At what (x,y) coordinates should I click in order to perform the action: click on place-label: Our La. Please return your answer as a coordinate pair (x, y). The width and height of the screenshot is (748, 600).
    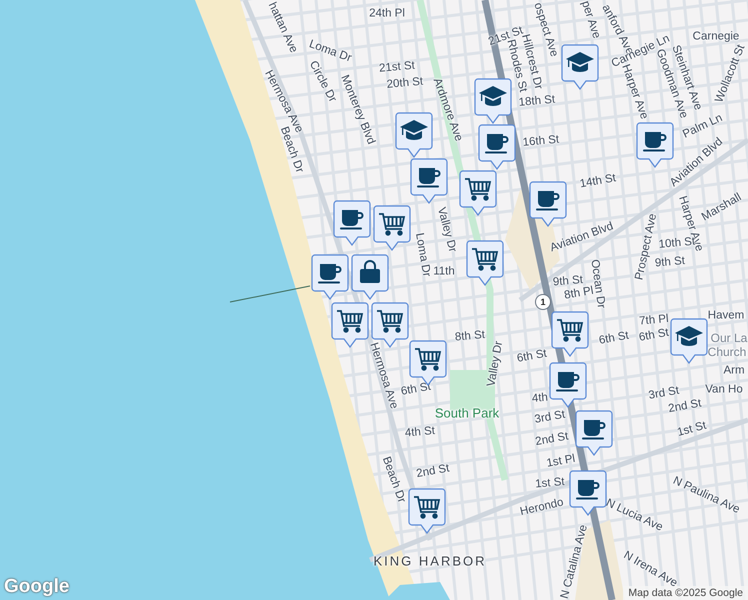
    Looking at the image, I should click on (729, 338).